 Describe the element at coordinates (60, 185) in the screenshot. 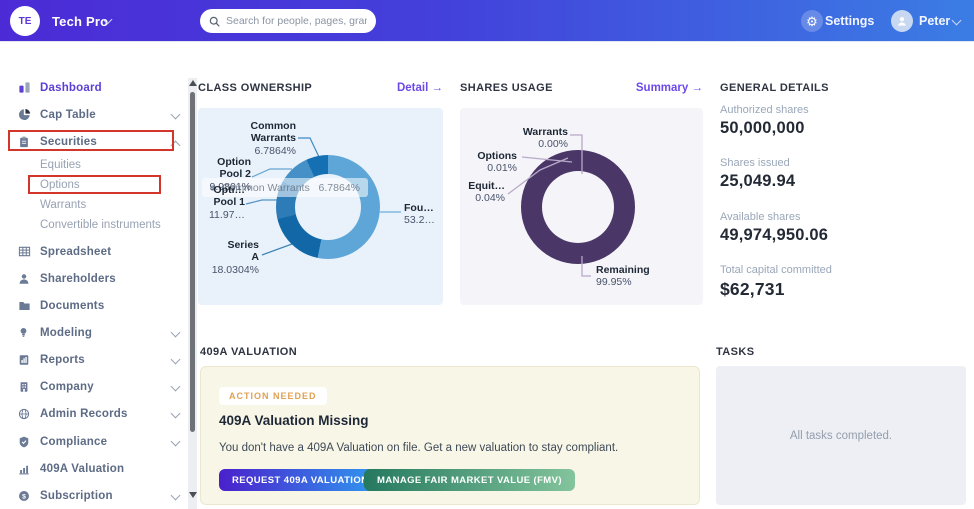

I see `sidebar-item-options: Options` at that location.